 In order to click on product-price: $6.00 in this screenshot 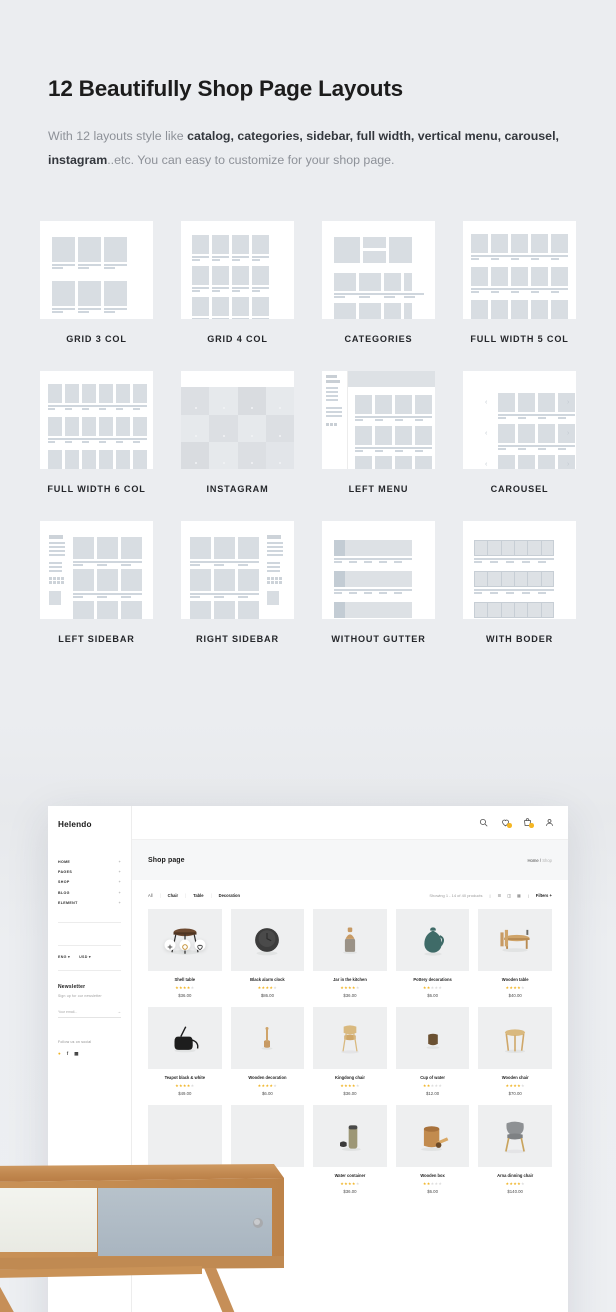, I will do `click(267, 1093)`.